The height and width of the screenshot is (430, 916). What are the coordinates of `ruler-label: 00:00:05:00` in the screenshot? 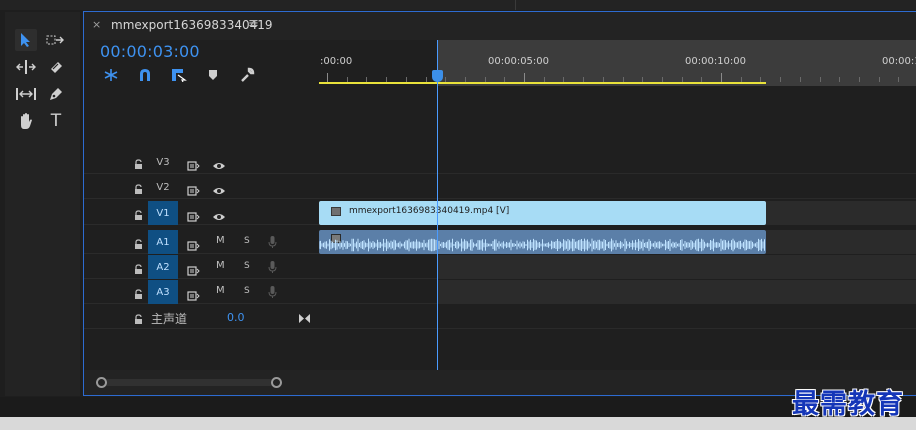 It's located at (519, 61).